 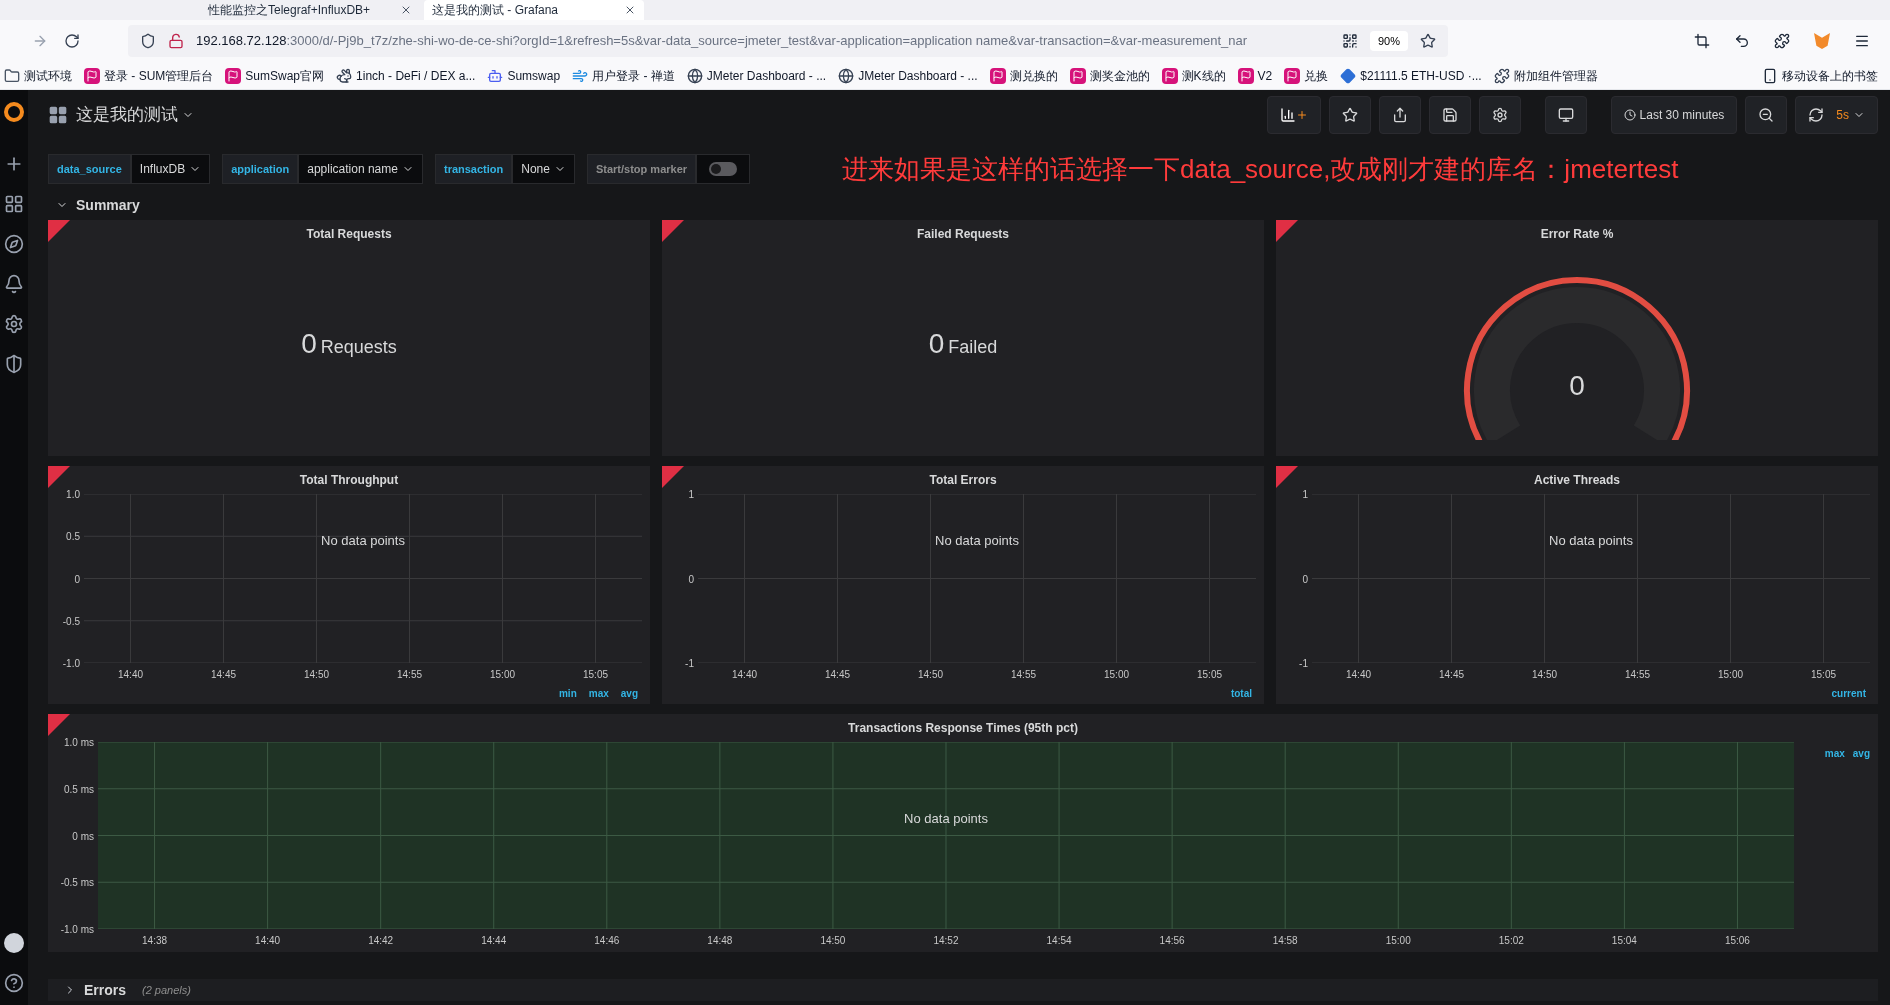 I want to click on reload-icon, so click(x=72, y=41).